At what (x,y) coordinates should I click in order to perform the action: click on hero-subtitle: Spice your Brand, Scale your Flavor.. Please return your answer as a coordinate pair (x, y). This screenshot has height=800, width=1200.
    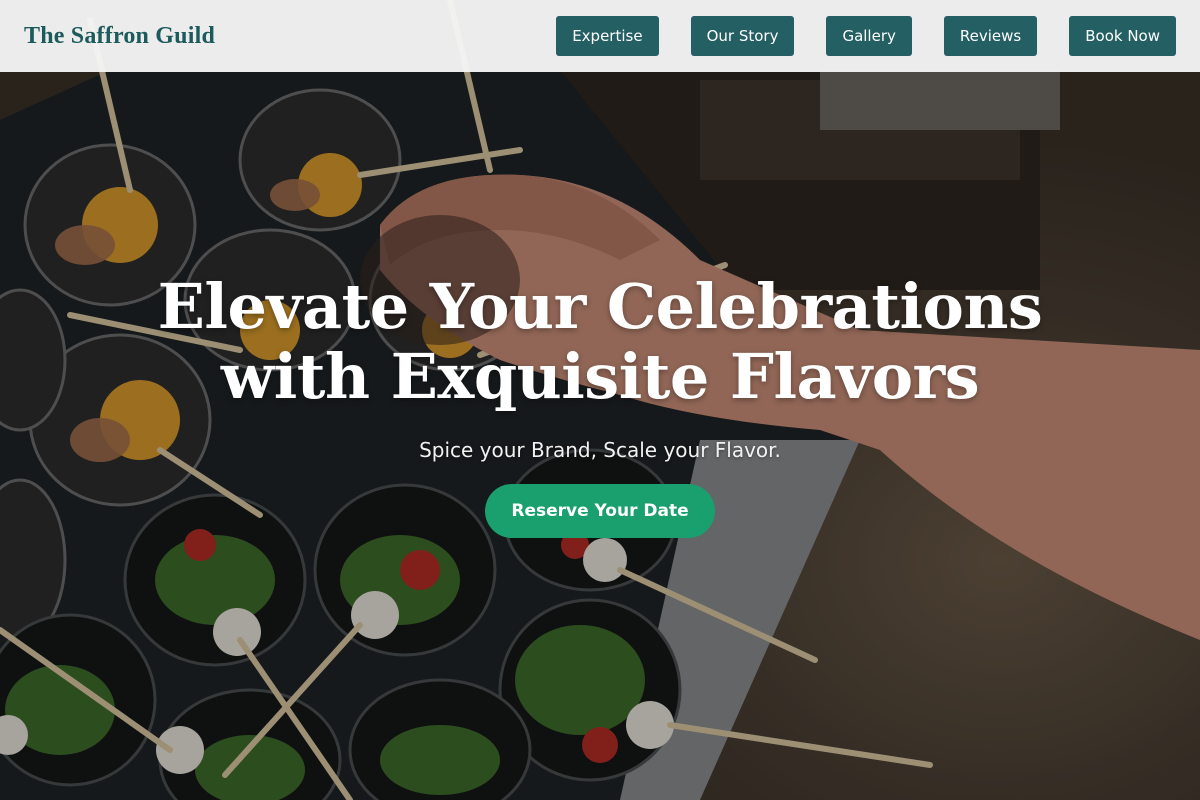
    Looking at the image, I should click on (600, 450).